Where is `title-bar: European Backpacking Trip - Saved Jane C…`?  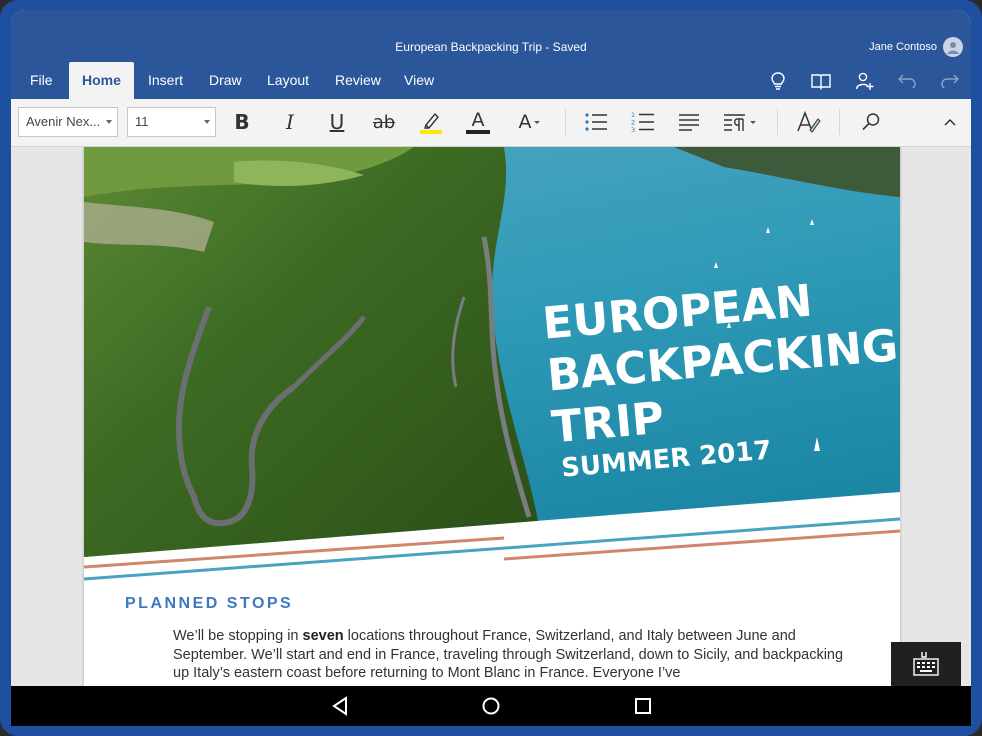 title-bar: European Backpacking Trip - Saved Jane C… is located at coordinates (491, 37).